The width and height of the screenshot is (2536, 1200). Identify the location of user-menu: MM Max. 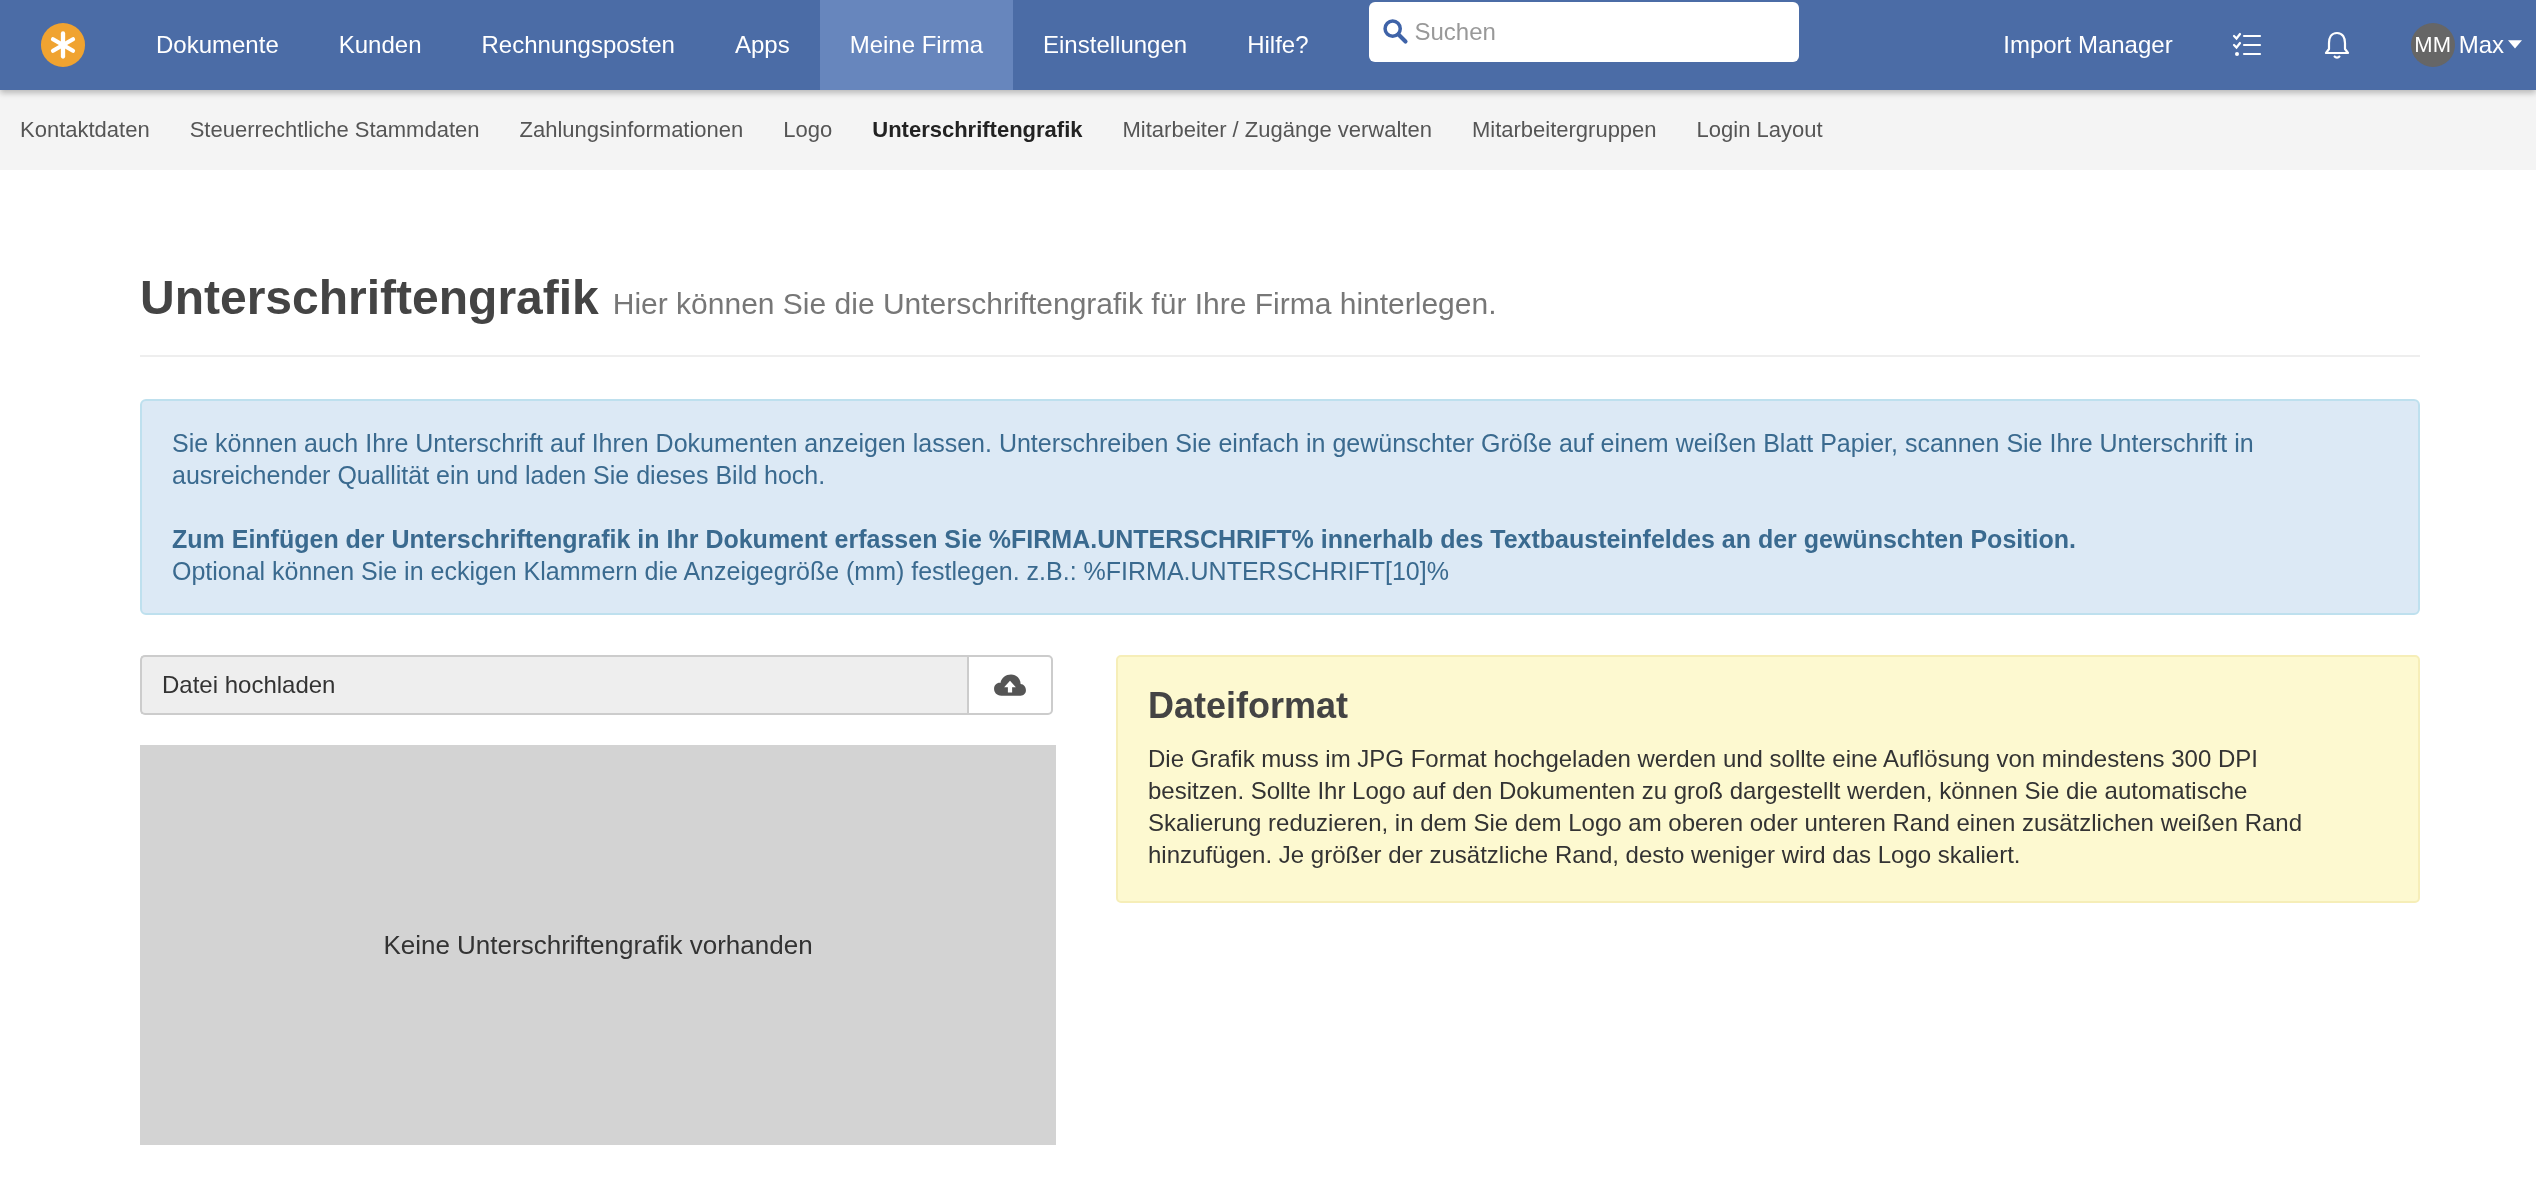
(2466, 45).